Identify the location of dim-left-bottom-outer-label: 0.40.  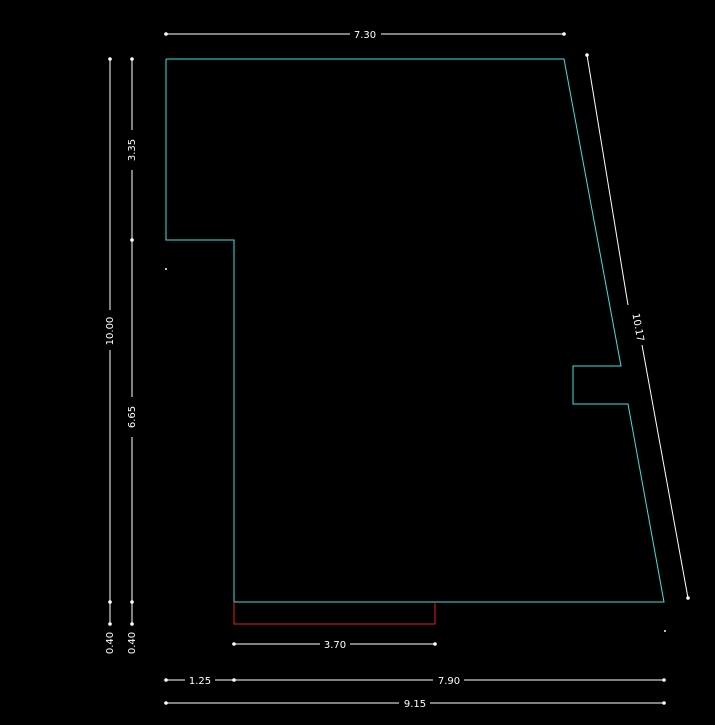
(110, 643).